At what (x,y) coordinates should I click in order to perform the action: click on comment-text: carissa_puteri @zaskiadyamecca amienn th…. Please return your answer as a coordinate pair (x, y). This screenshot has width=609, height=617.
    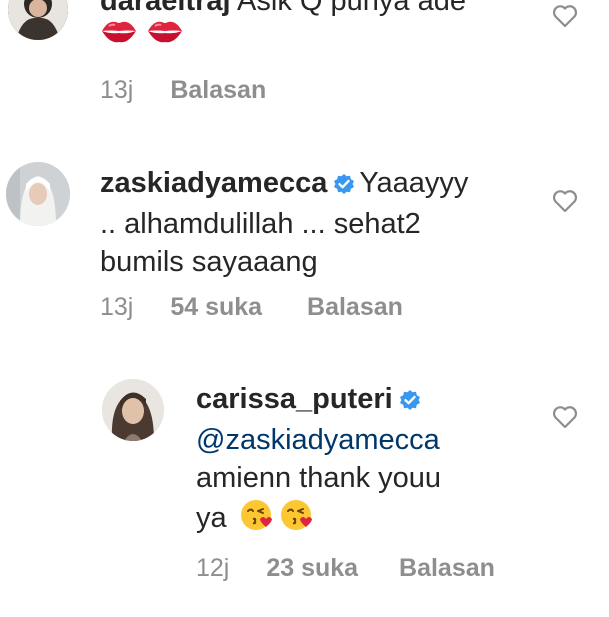
    Looking at the image, I should click on (366, 461).